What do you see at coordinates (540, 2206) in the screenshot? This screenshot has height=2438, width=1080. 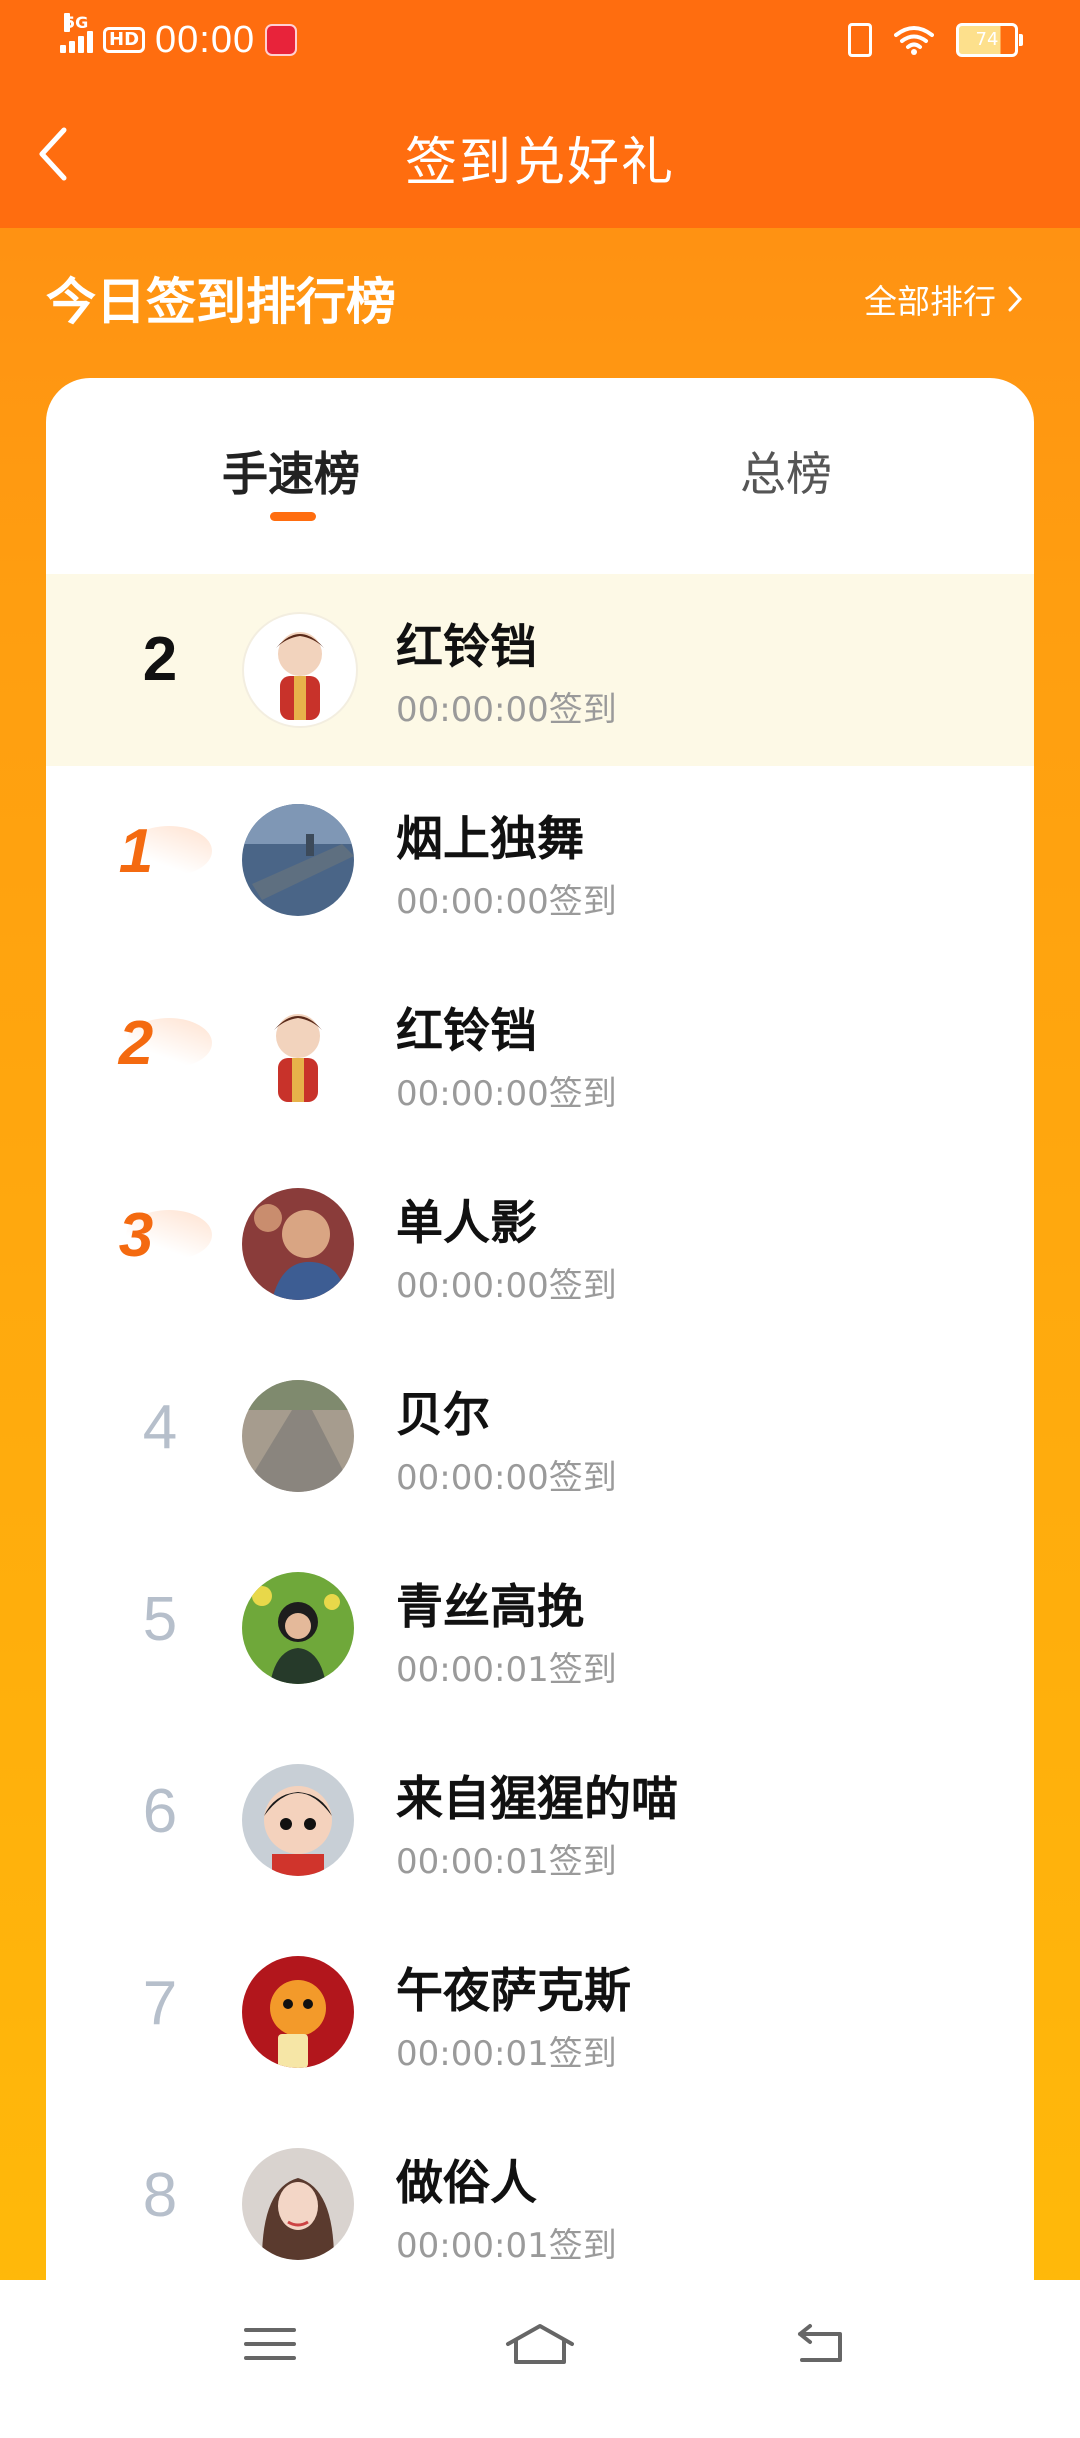 I see `rank-row: 8 做俗人 00:00:01签到` at bounding box center [540, 2206].